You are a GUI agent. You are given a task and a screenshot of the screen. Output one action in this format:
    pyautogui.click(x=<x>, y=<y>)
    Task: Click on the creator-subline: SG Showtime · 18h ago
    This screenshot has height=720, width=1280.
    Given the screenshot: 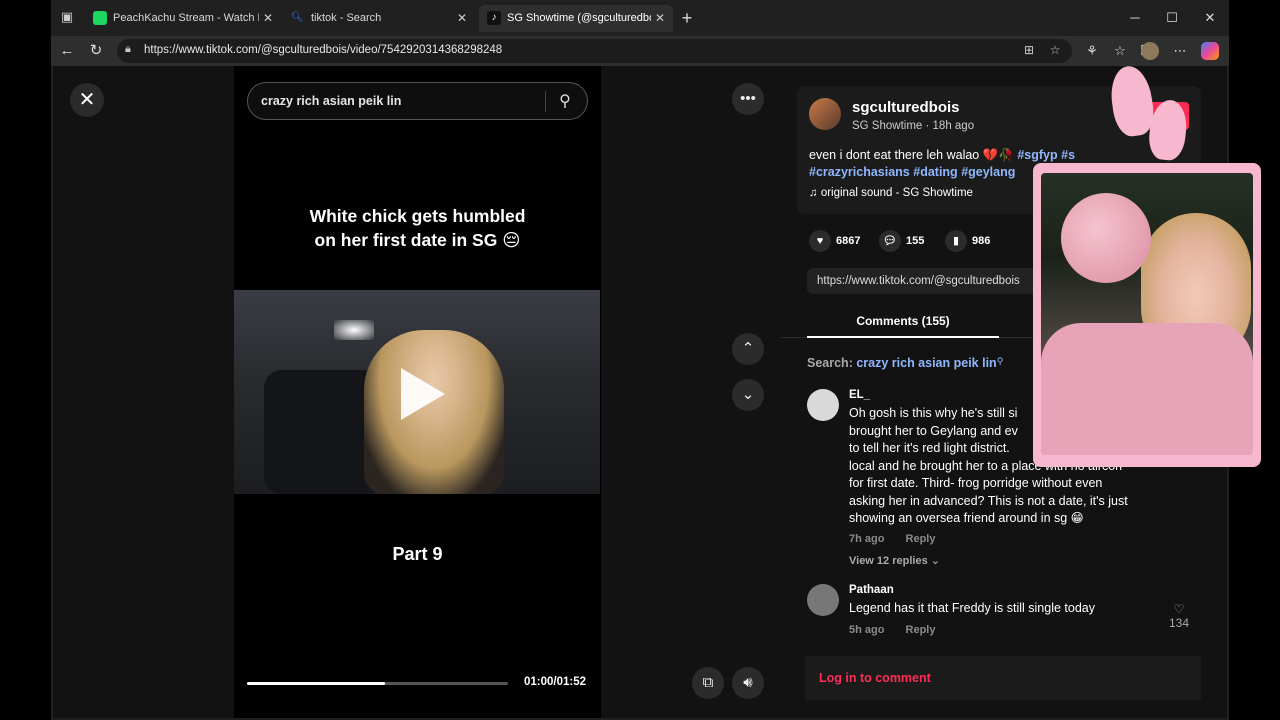 What is the action you would take?
    pyautogui.click(x=913, y=126)
    